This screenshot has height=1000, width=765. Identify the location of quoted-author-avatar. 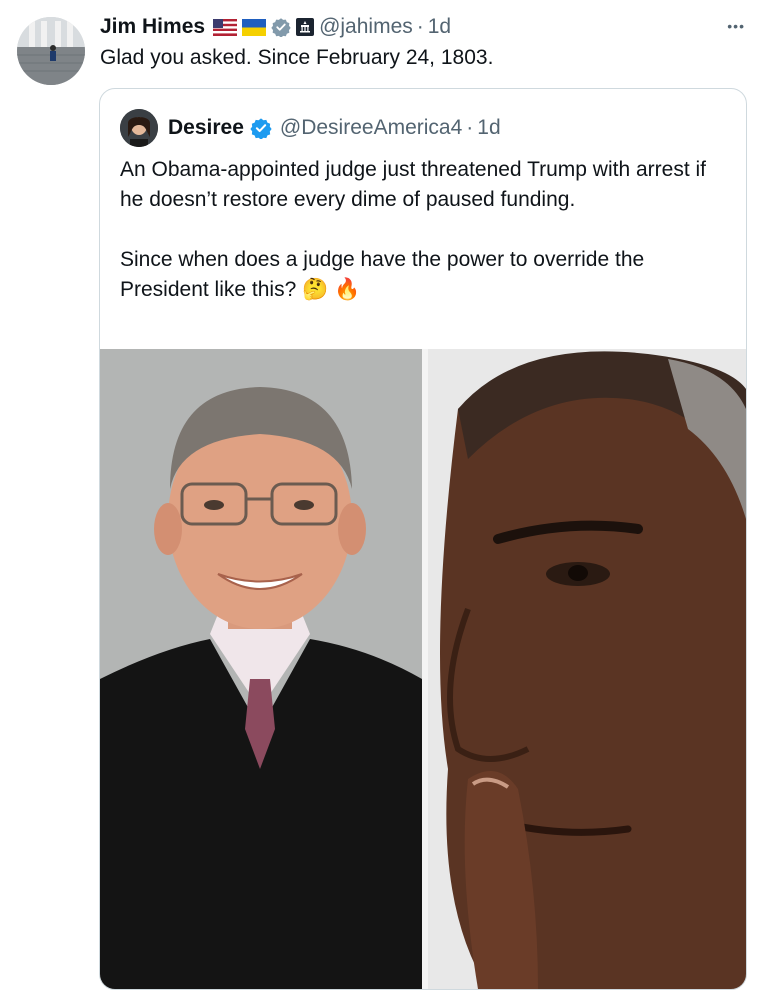
(139, 128).